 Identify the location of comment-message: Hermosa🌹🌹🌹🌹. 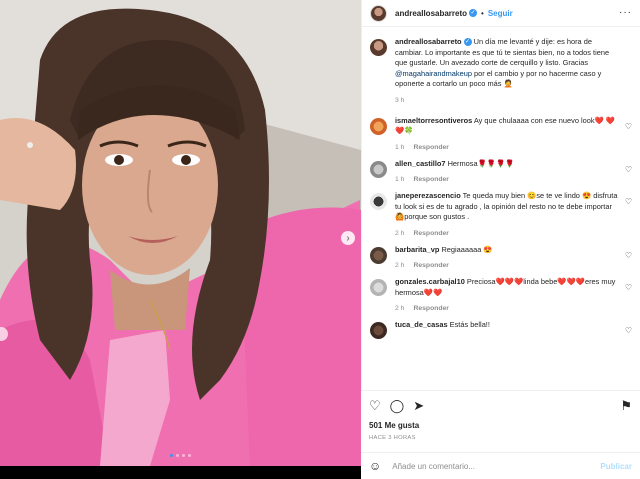
(481, 163).